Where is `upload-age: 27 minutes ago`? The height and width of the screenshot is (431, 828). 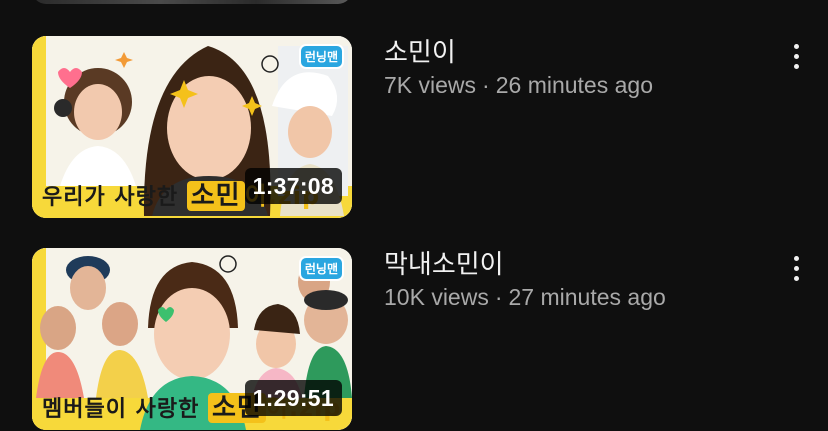 upload-age: 27 minutes ago is located at coordinates (587, 297).